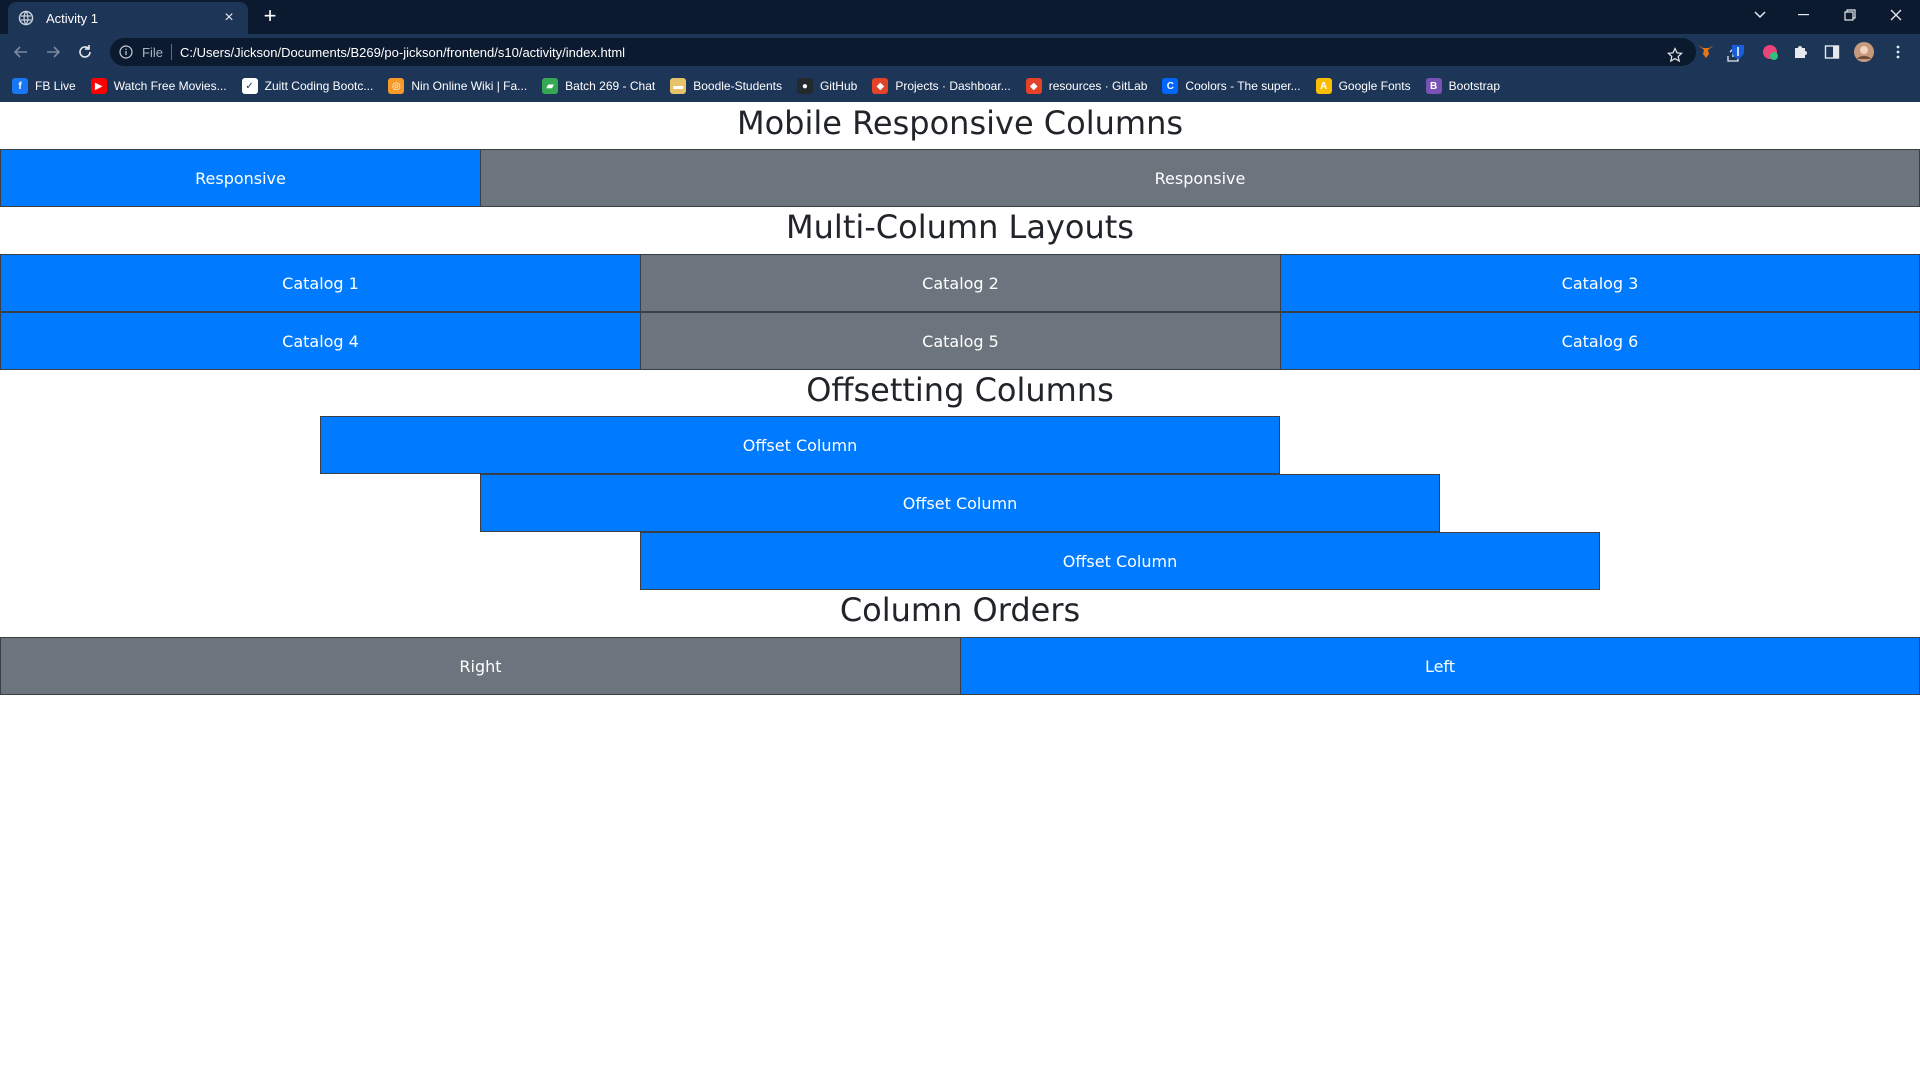  I want to click on bookmark-item: ▰ Batch 269 - Chat, so click(598, 86).